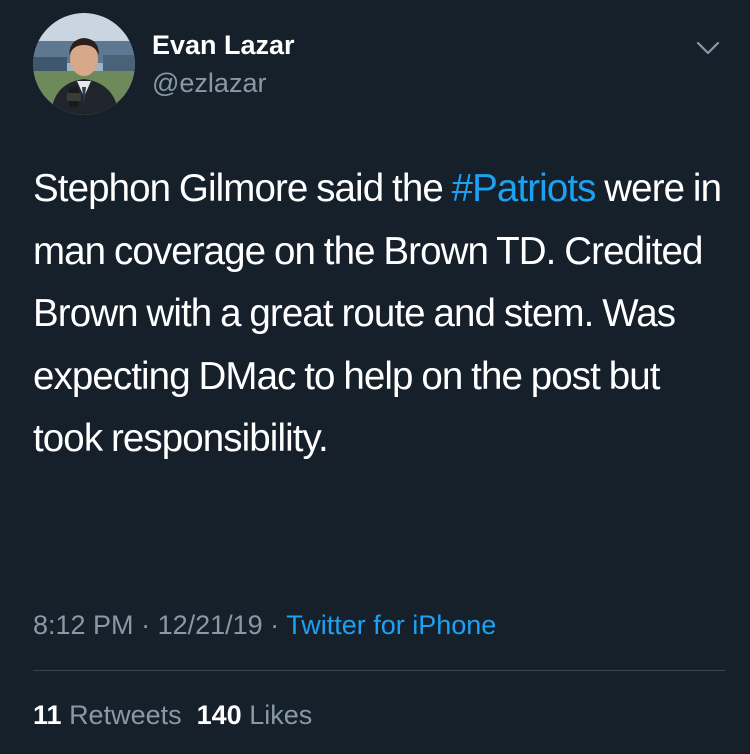 This screenshot has width=750, height=754. What do you see at coordinates (281, 715) in the screenshot?
I see `likes-label: Likes` at bounding box center [281, 715].